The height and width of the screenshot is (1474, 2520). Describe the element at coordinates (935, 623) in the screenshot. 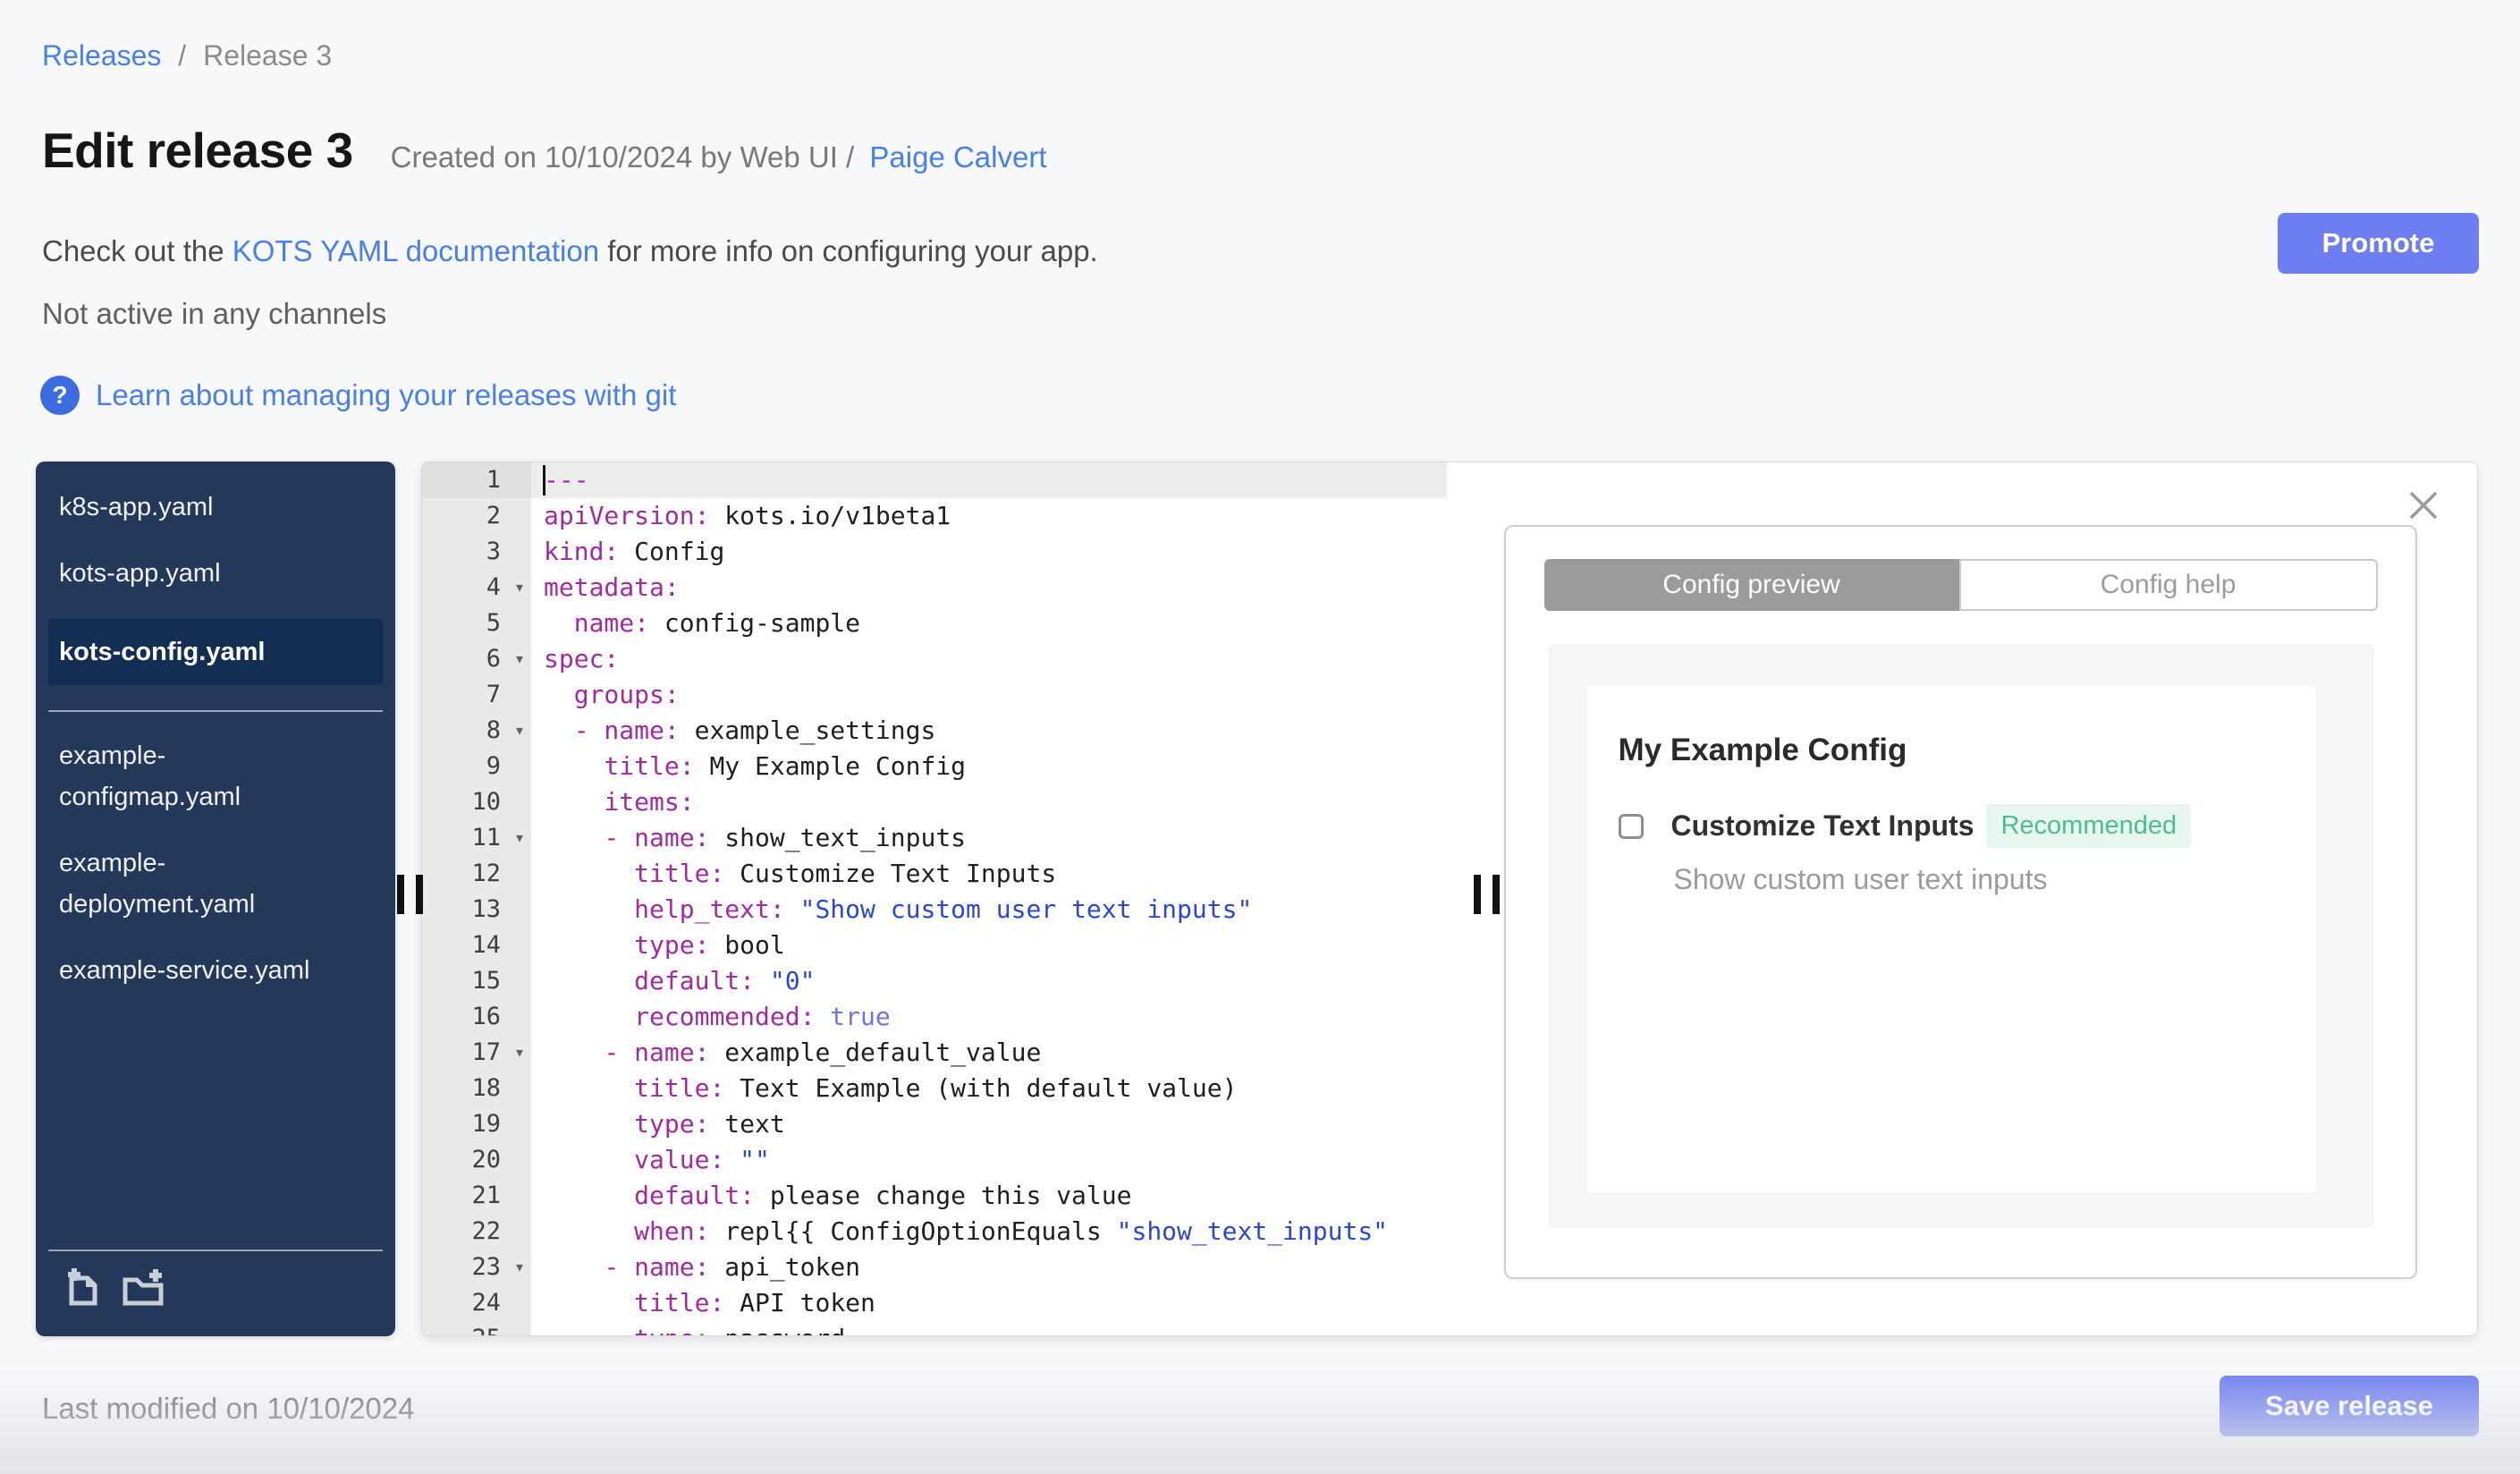

I see `code-line-5: 5 name: config-sample` at that location.